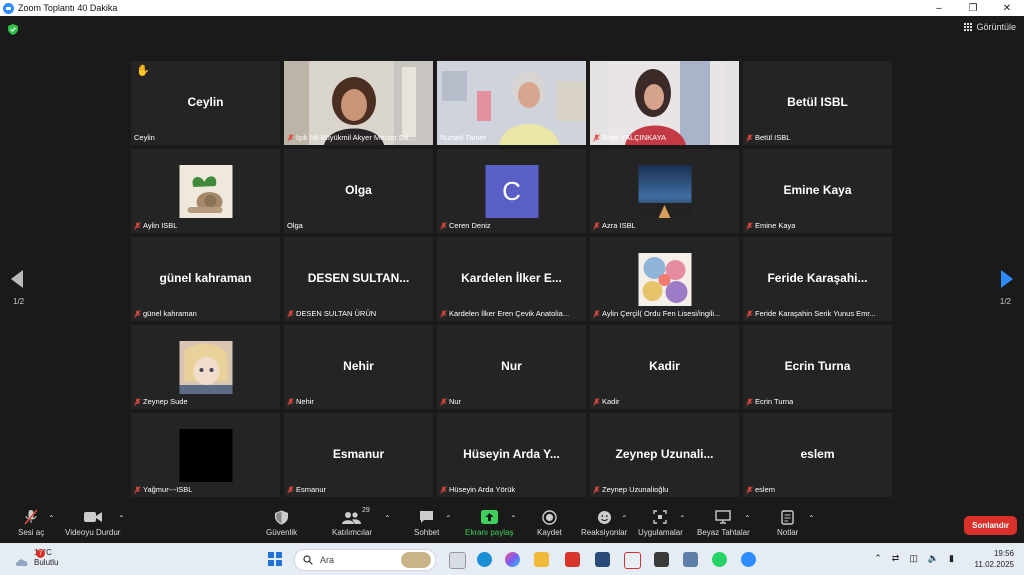 Image resolution: width=1024 pixels, height=575 pixels. Describe the element at coordinates (358, 279) in the screenshot. I see `participant-tile: DESEN SULTAN... DESEN SULTAN ÜRÜN` at that location.